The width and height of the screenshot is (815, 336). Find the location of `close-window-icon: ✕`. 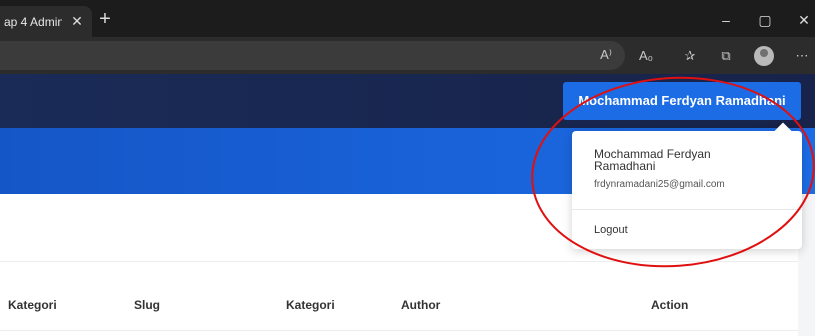

close-window-icon: ✕ is located at coordinates (804, 20).